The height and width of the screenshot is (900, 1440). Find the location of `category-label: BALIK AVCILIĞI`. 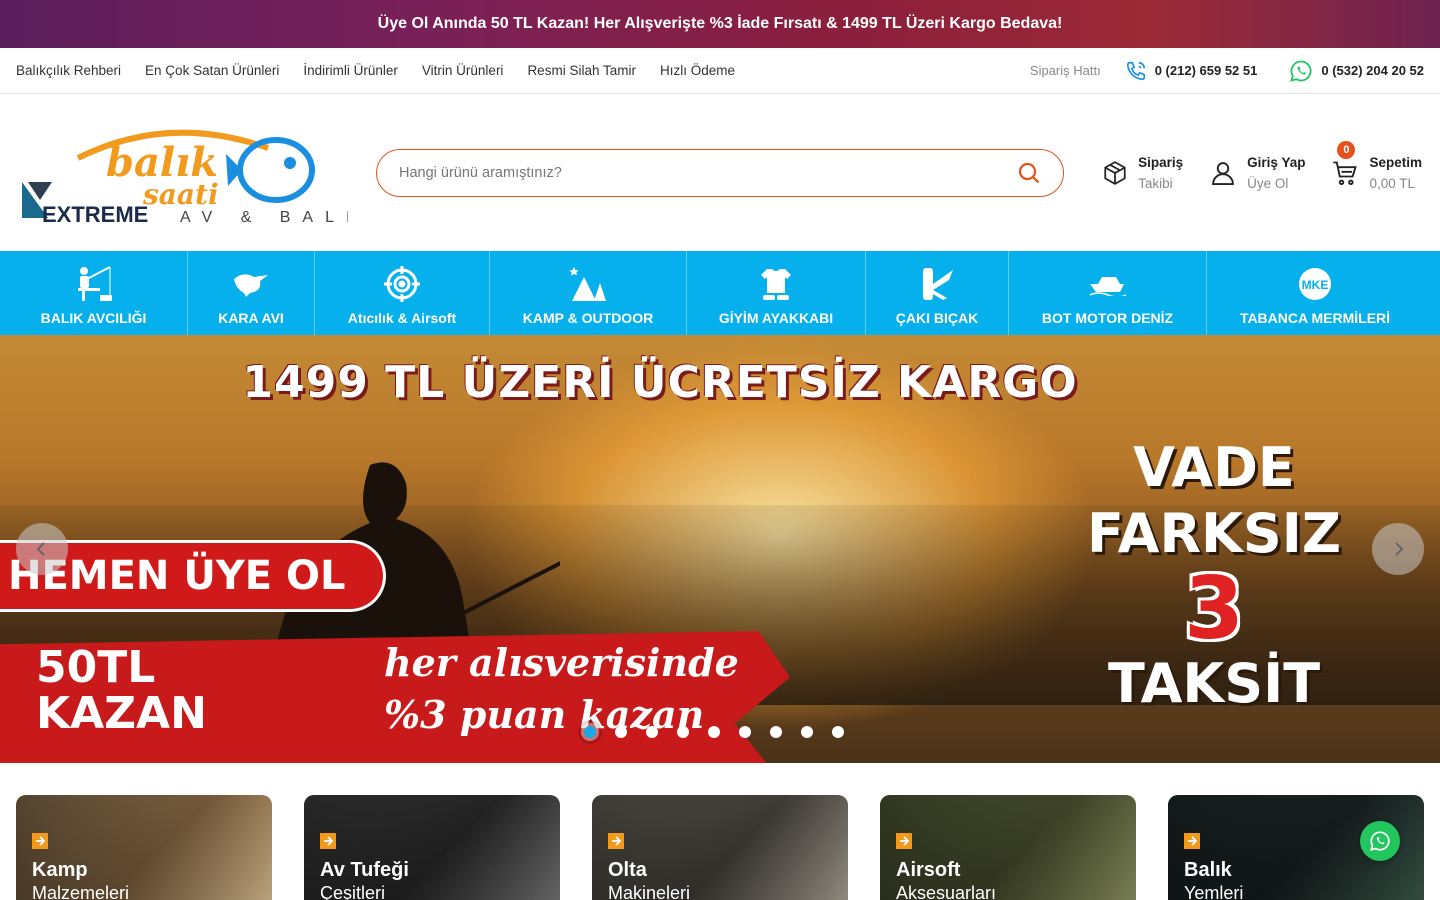

category-label: BALIK AVCILIĞI is located at coordinates (93, 318).